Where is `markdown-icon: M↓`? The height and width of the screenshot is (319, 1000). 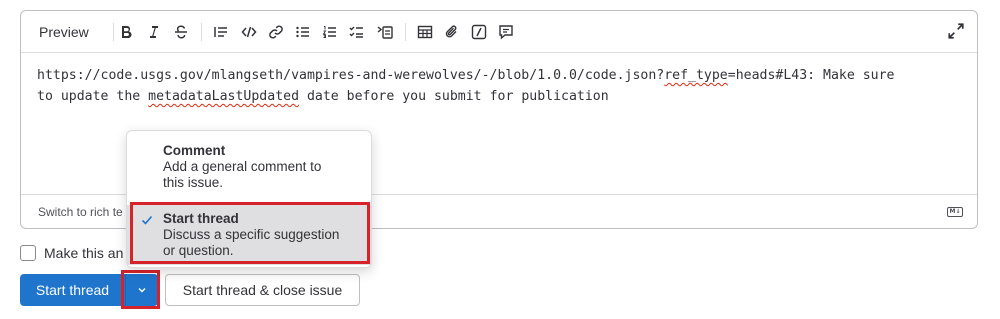 markdown-icon: M↓ is located at coordinates (955, 212).